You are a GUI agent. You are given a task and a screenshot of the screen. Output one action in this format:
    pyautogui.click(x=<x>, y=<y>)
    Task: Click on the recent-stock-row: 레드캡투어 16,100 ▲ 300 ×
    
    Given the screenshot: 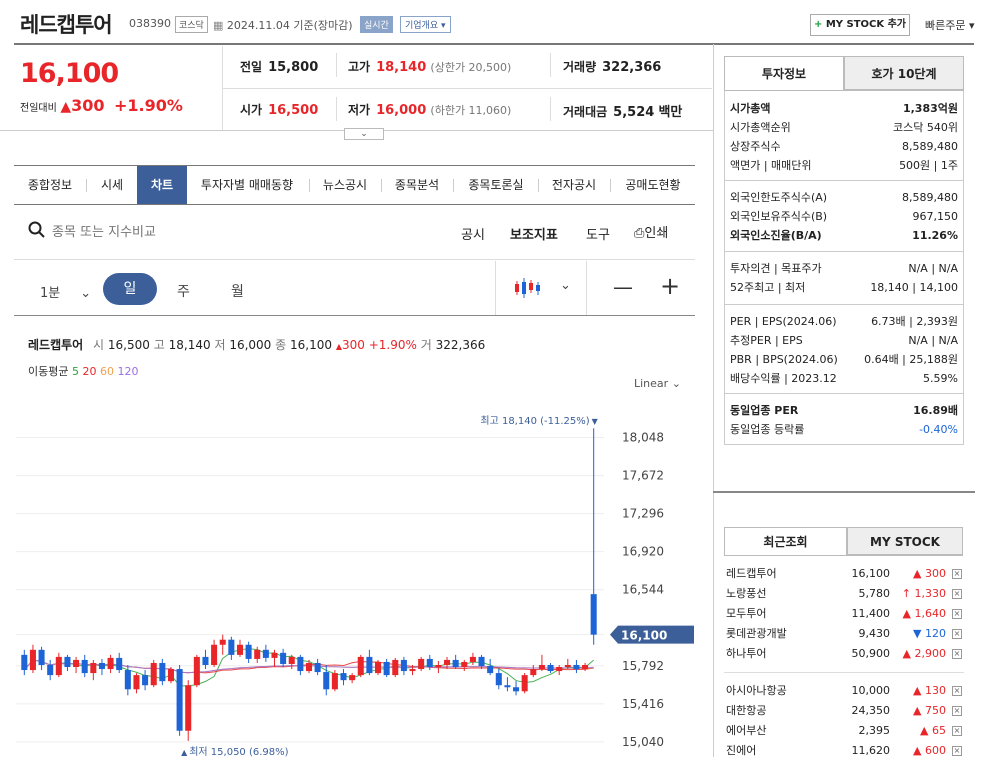 What is the action you would take?
    pyautogui.click(x=843, y=574)
    